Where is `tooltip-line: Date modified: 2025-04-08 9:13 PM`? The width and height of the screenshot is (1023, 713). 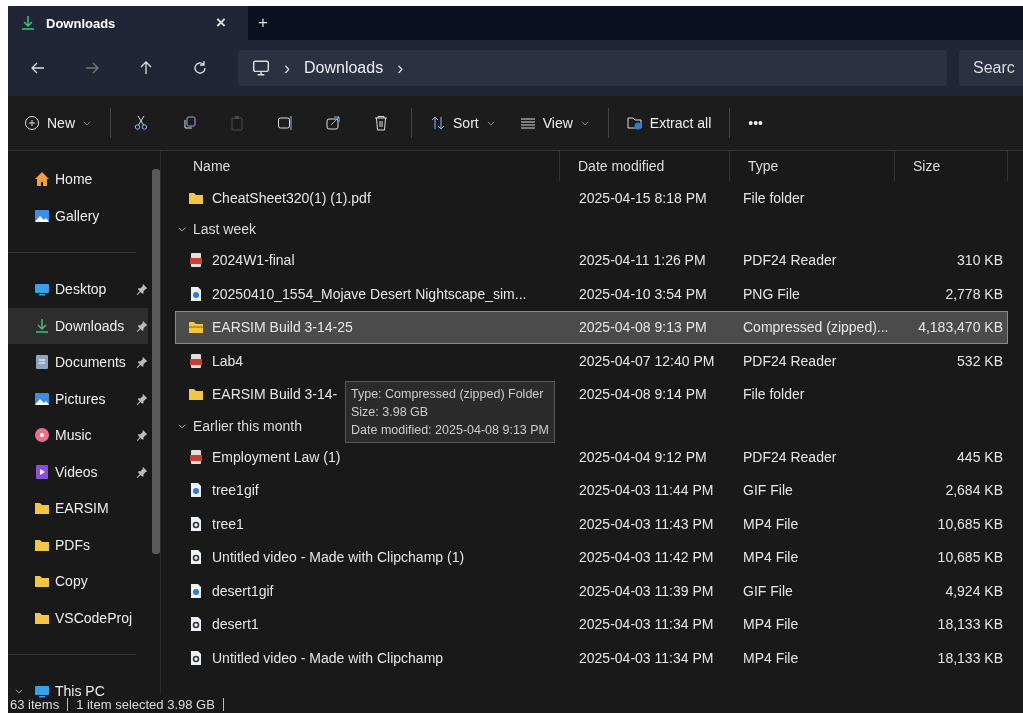 tooltip-line: Date modified: 2025-04-08 9:13 PM is located at coordinates (450, 430).